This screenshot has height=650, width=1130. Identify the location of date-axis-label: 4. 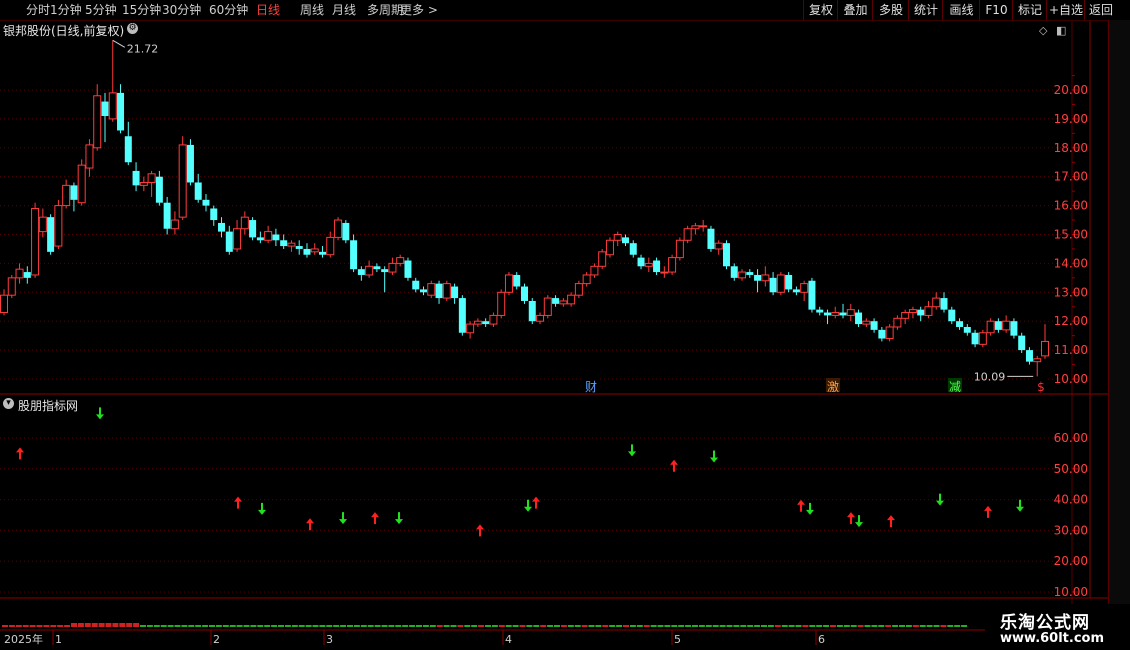
(508, 639).